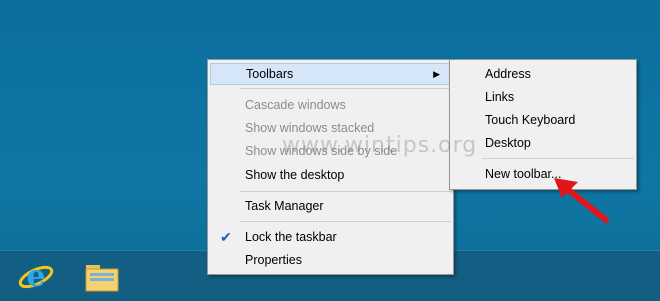 The image size is (660, 301). Describe the element at coordinates (508, 74) in the screenshot. I see `menu-item-label: Address` at that location.